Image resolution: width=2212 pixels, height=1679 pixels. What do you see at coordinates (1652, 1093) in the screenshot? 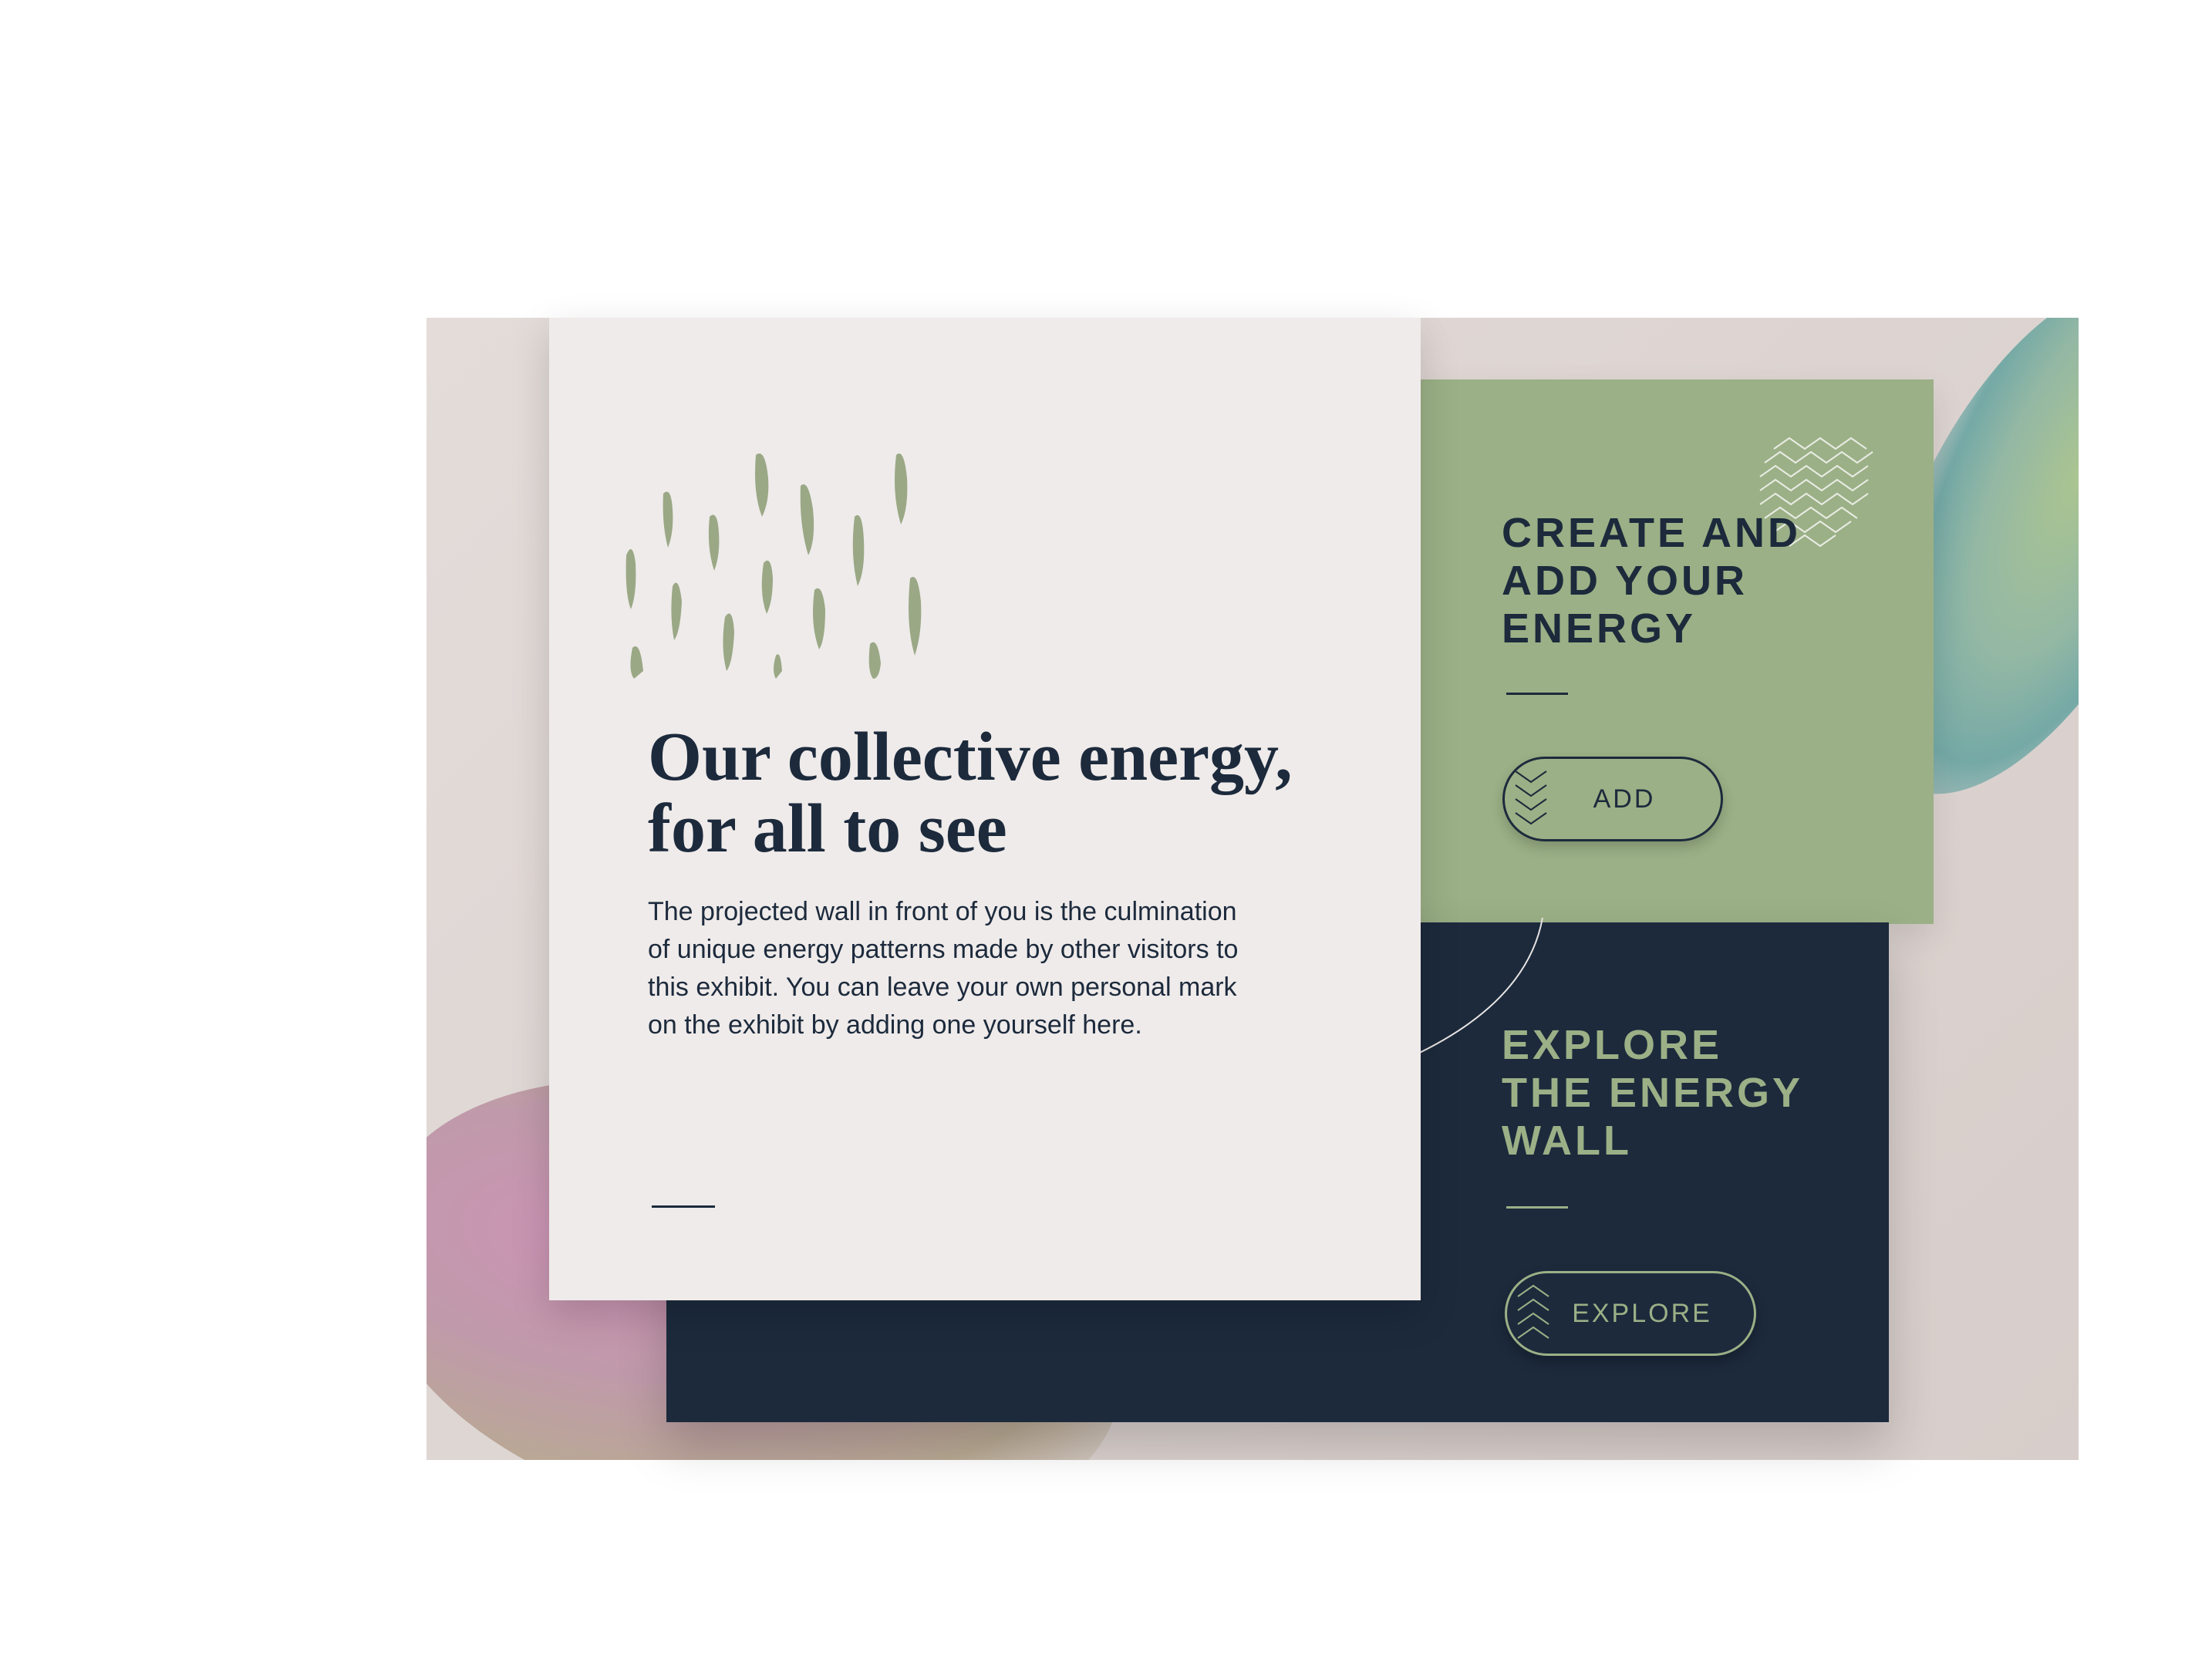
I see `explore-title: EXPLORE THE ENERGY WALL` at bounding box center [1652, 1093].